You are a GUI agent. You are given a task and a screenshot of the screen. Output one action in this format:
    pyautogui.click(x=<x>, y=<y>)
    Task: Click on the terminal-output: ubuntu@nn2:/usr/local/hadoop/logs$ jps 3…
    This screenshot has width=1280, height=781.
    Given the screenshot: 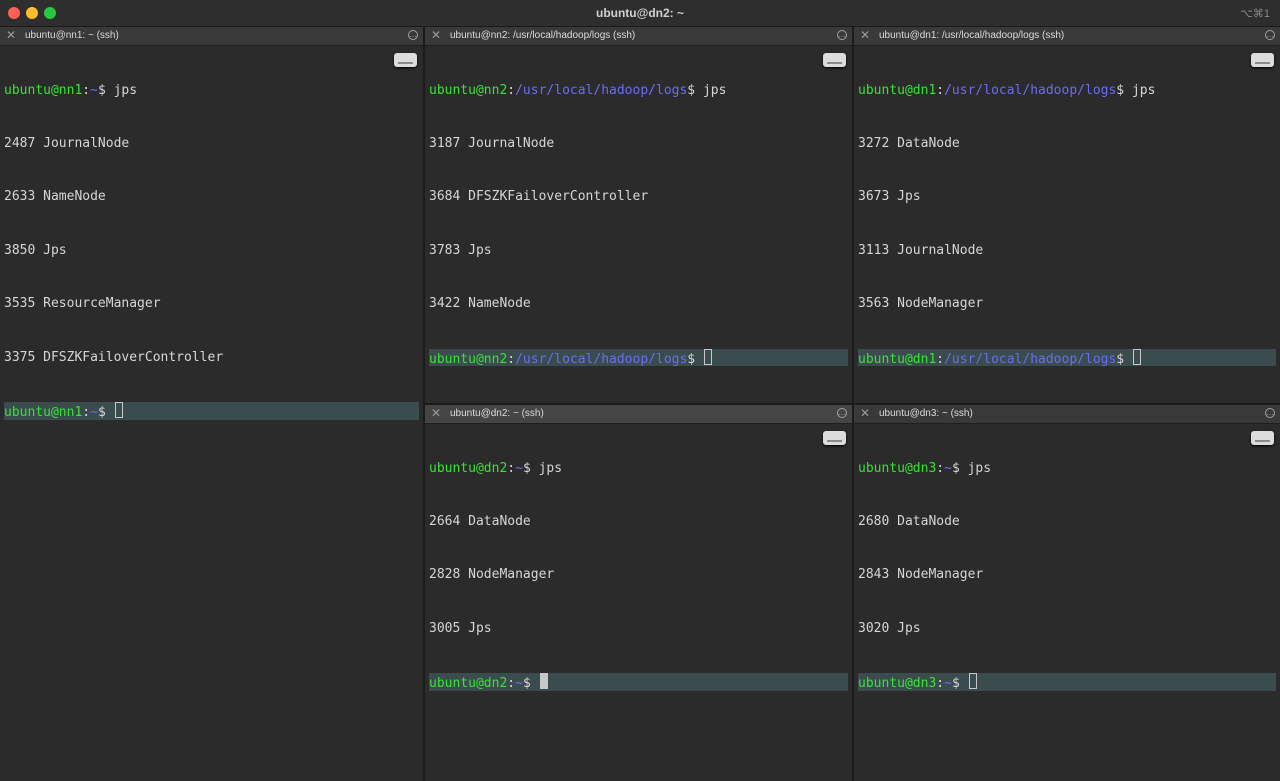 What is the action you would take?
    pyautogui.click(x=638, y=224)
    